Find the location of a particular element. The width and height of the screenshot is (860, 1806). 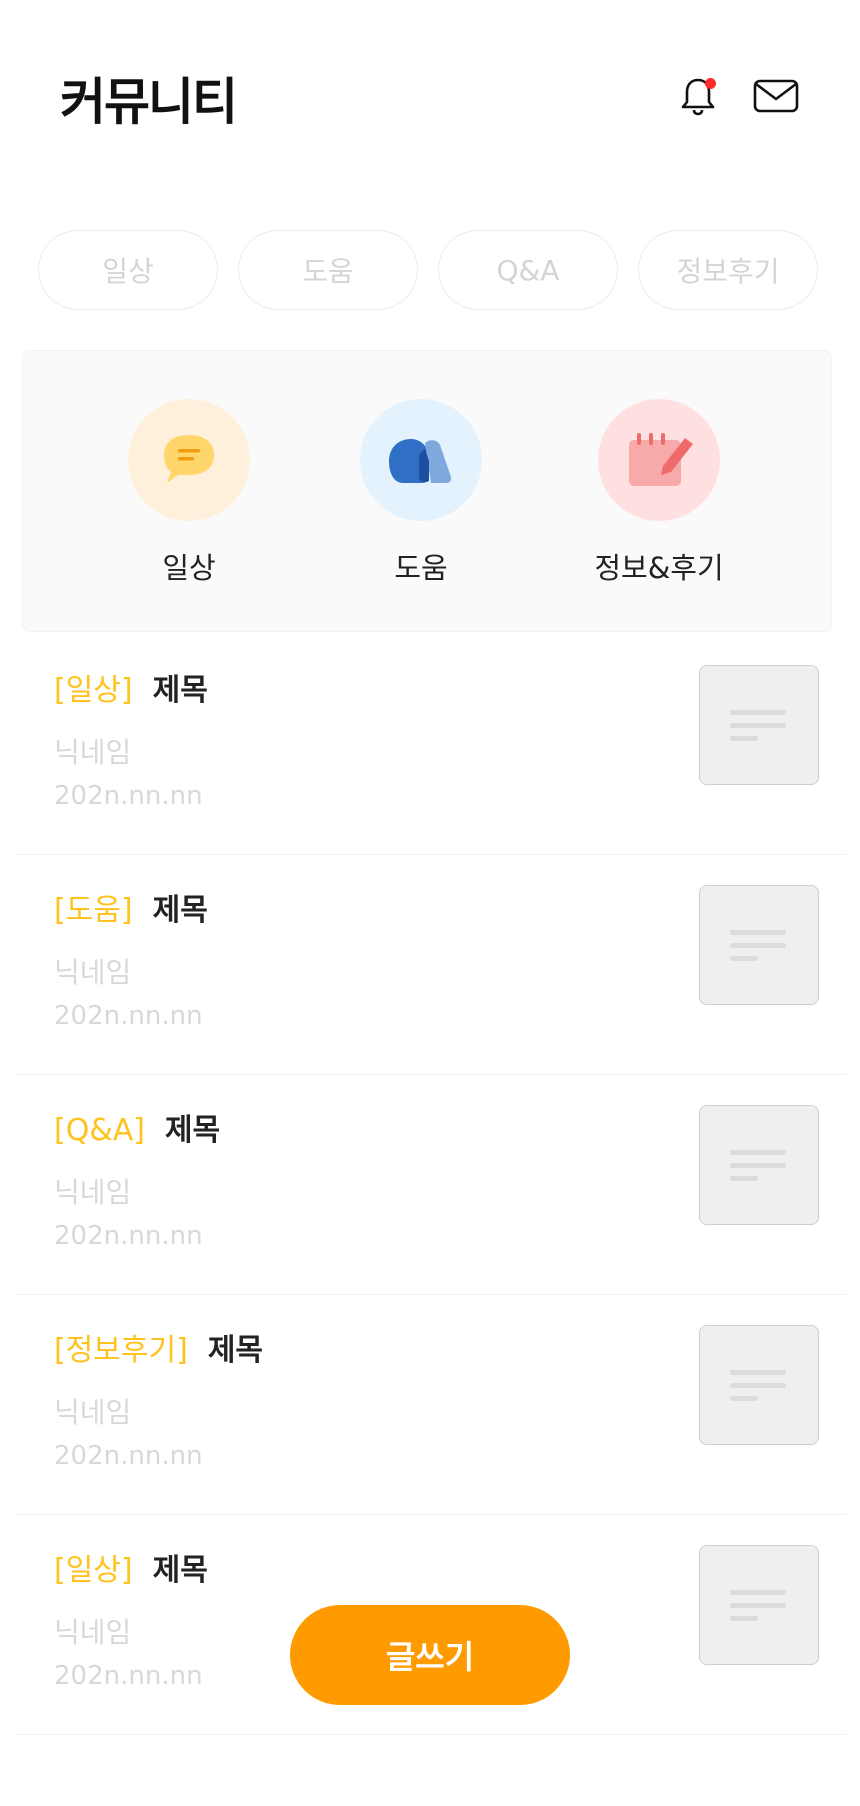

mail-icon is located at coordinates (776, 96).